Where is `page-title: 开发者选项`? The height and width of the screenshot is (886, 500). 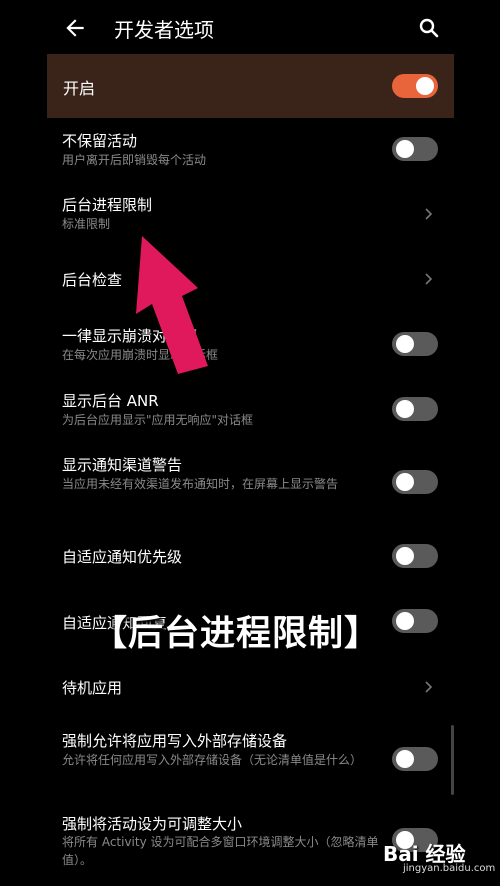
page-title: 开发者选项 is located at coordinates (164, 30).